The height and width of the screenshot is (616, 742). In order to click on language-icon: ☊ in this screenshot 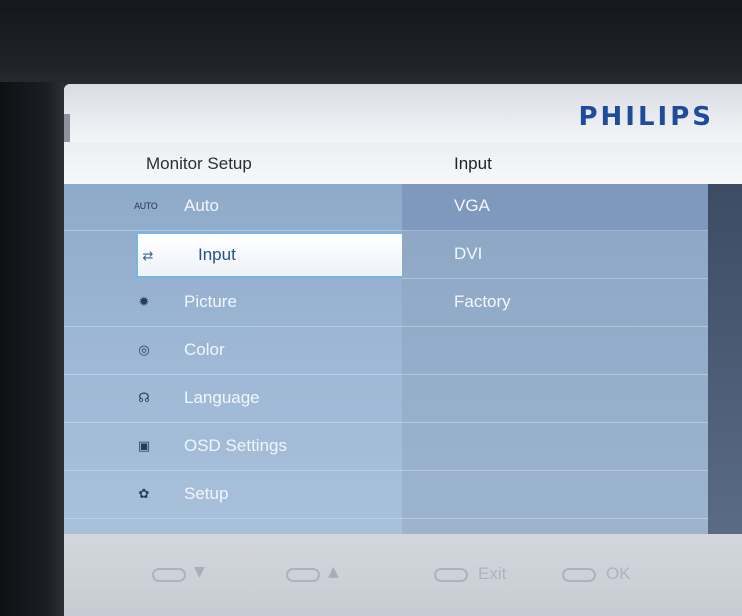, I will do `click(144, 398)`.